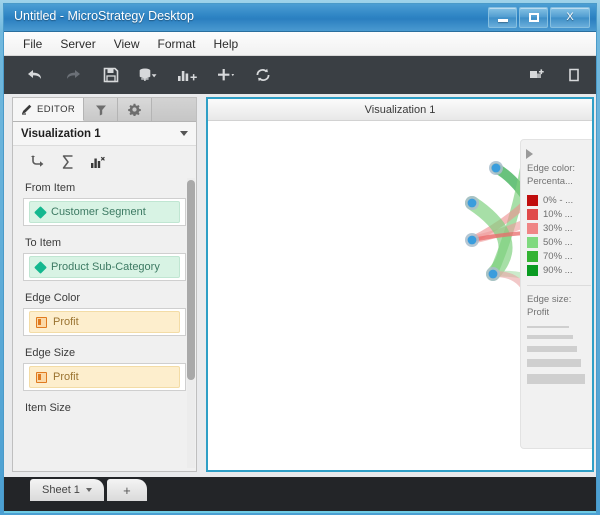 This screenshot has height=515, width=600. Describe the element at coordinates (538, 312) in the screenshot. I see `legend-edge-size-title-2: Profit` at that location.